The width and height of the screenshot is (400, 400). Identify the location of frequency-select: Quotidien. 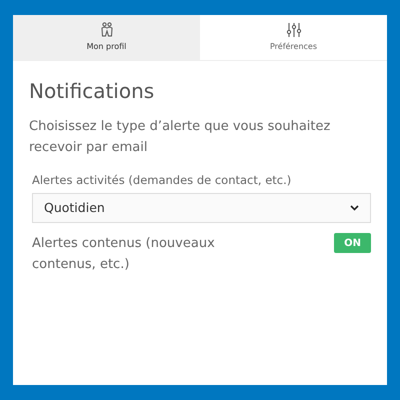
(201, 208).